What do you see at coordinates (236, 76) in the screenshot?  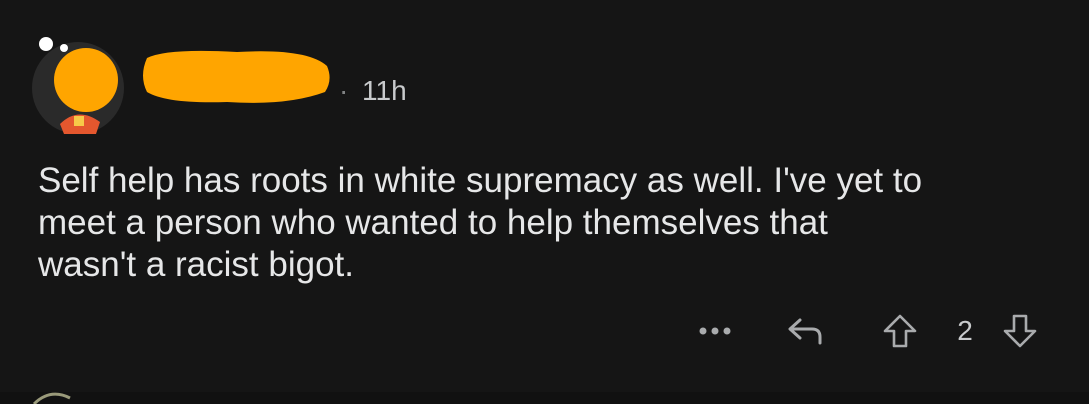 I see `redacted-username` at bounding box center [236, 76].